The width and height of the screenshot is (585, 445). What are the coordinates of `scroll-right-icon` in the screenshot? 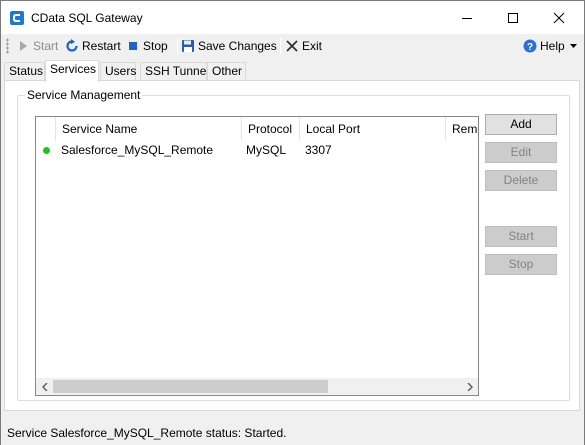 It's located at (469, 386).